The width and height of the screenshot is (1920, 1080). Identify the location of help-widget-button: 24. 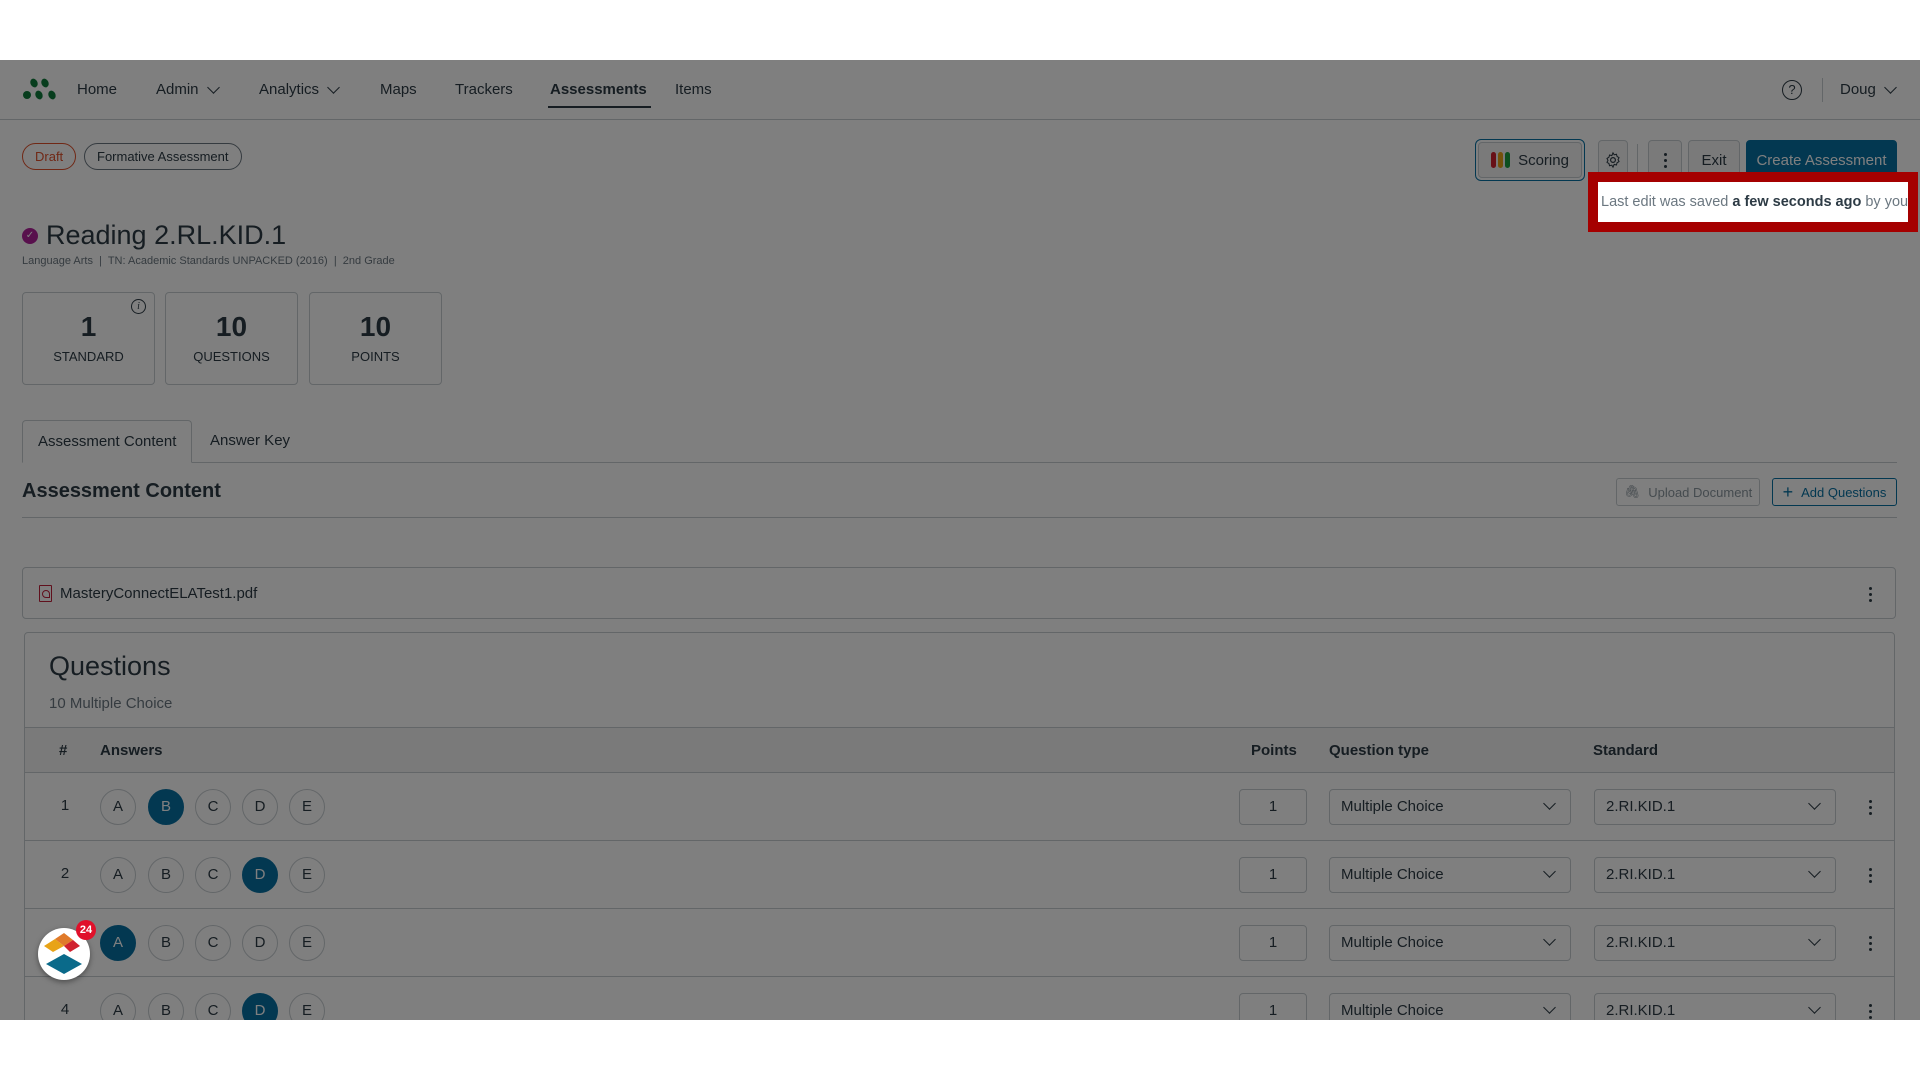
(67, 950).